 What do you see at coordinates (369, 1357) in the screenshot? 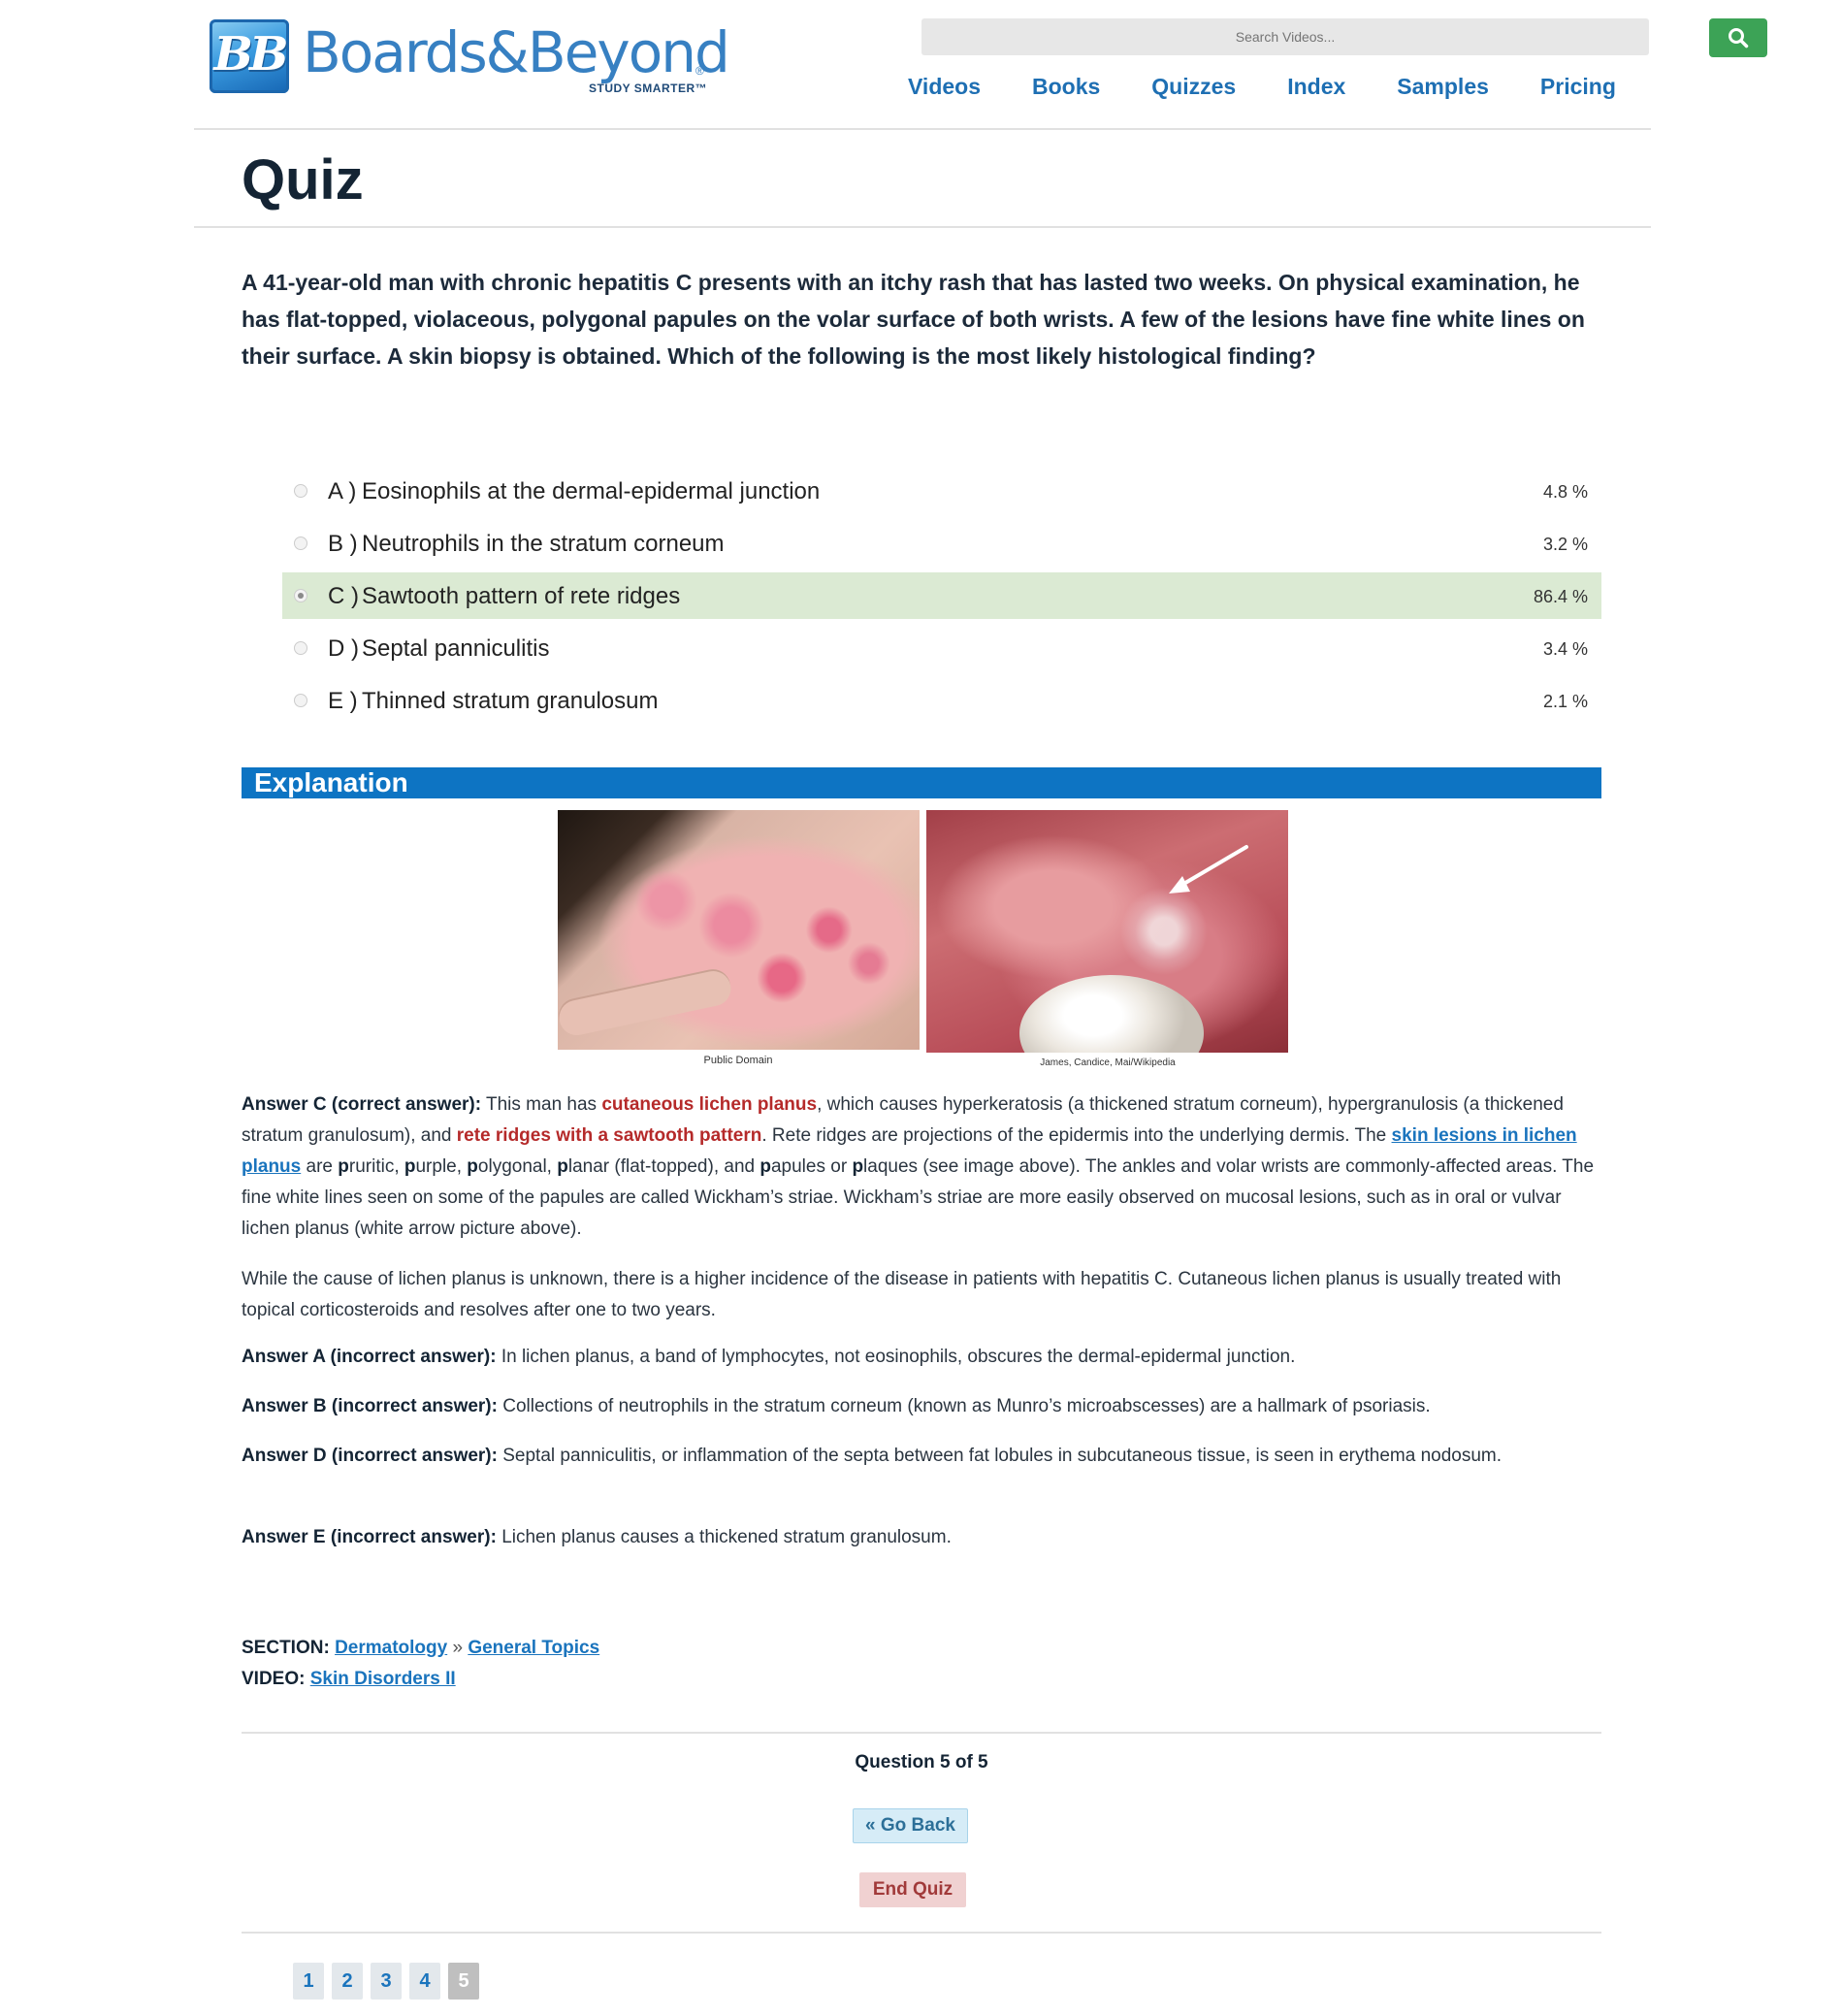
I see `answer-label: Answer A (incorrect answer):` at bounding box center [369, 1357].